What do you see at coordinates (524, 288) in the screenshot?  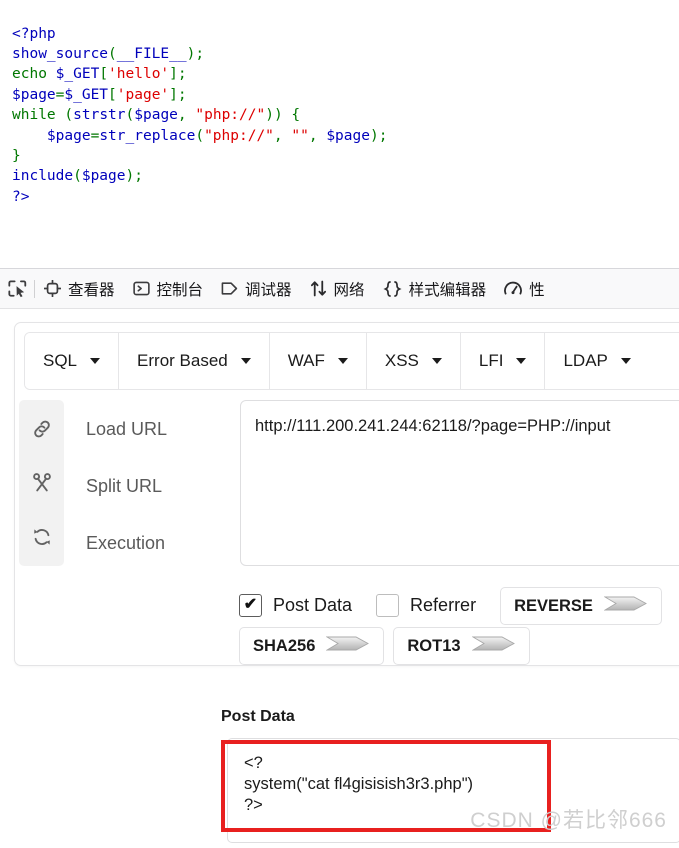 I see `devtools-tab-performance: 性` at bounding box center [524, 288].